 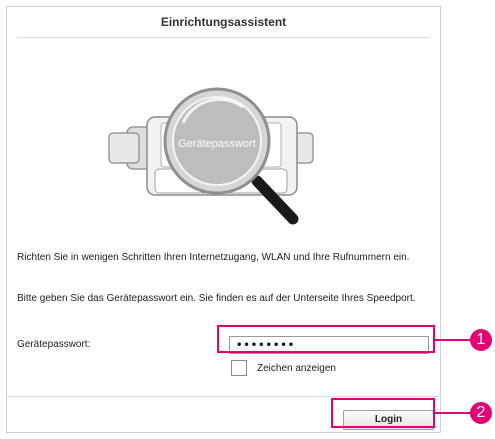 I want to click on callout-highlight-password, so click(x=326, y=339).